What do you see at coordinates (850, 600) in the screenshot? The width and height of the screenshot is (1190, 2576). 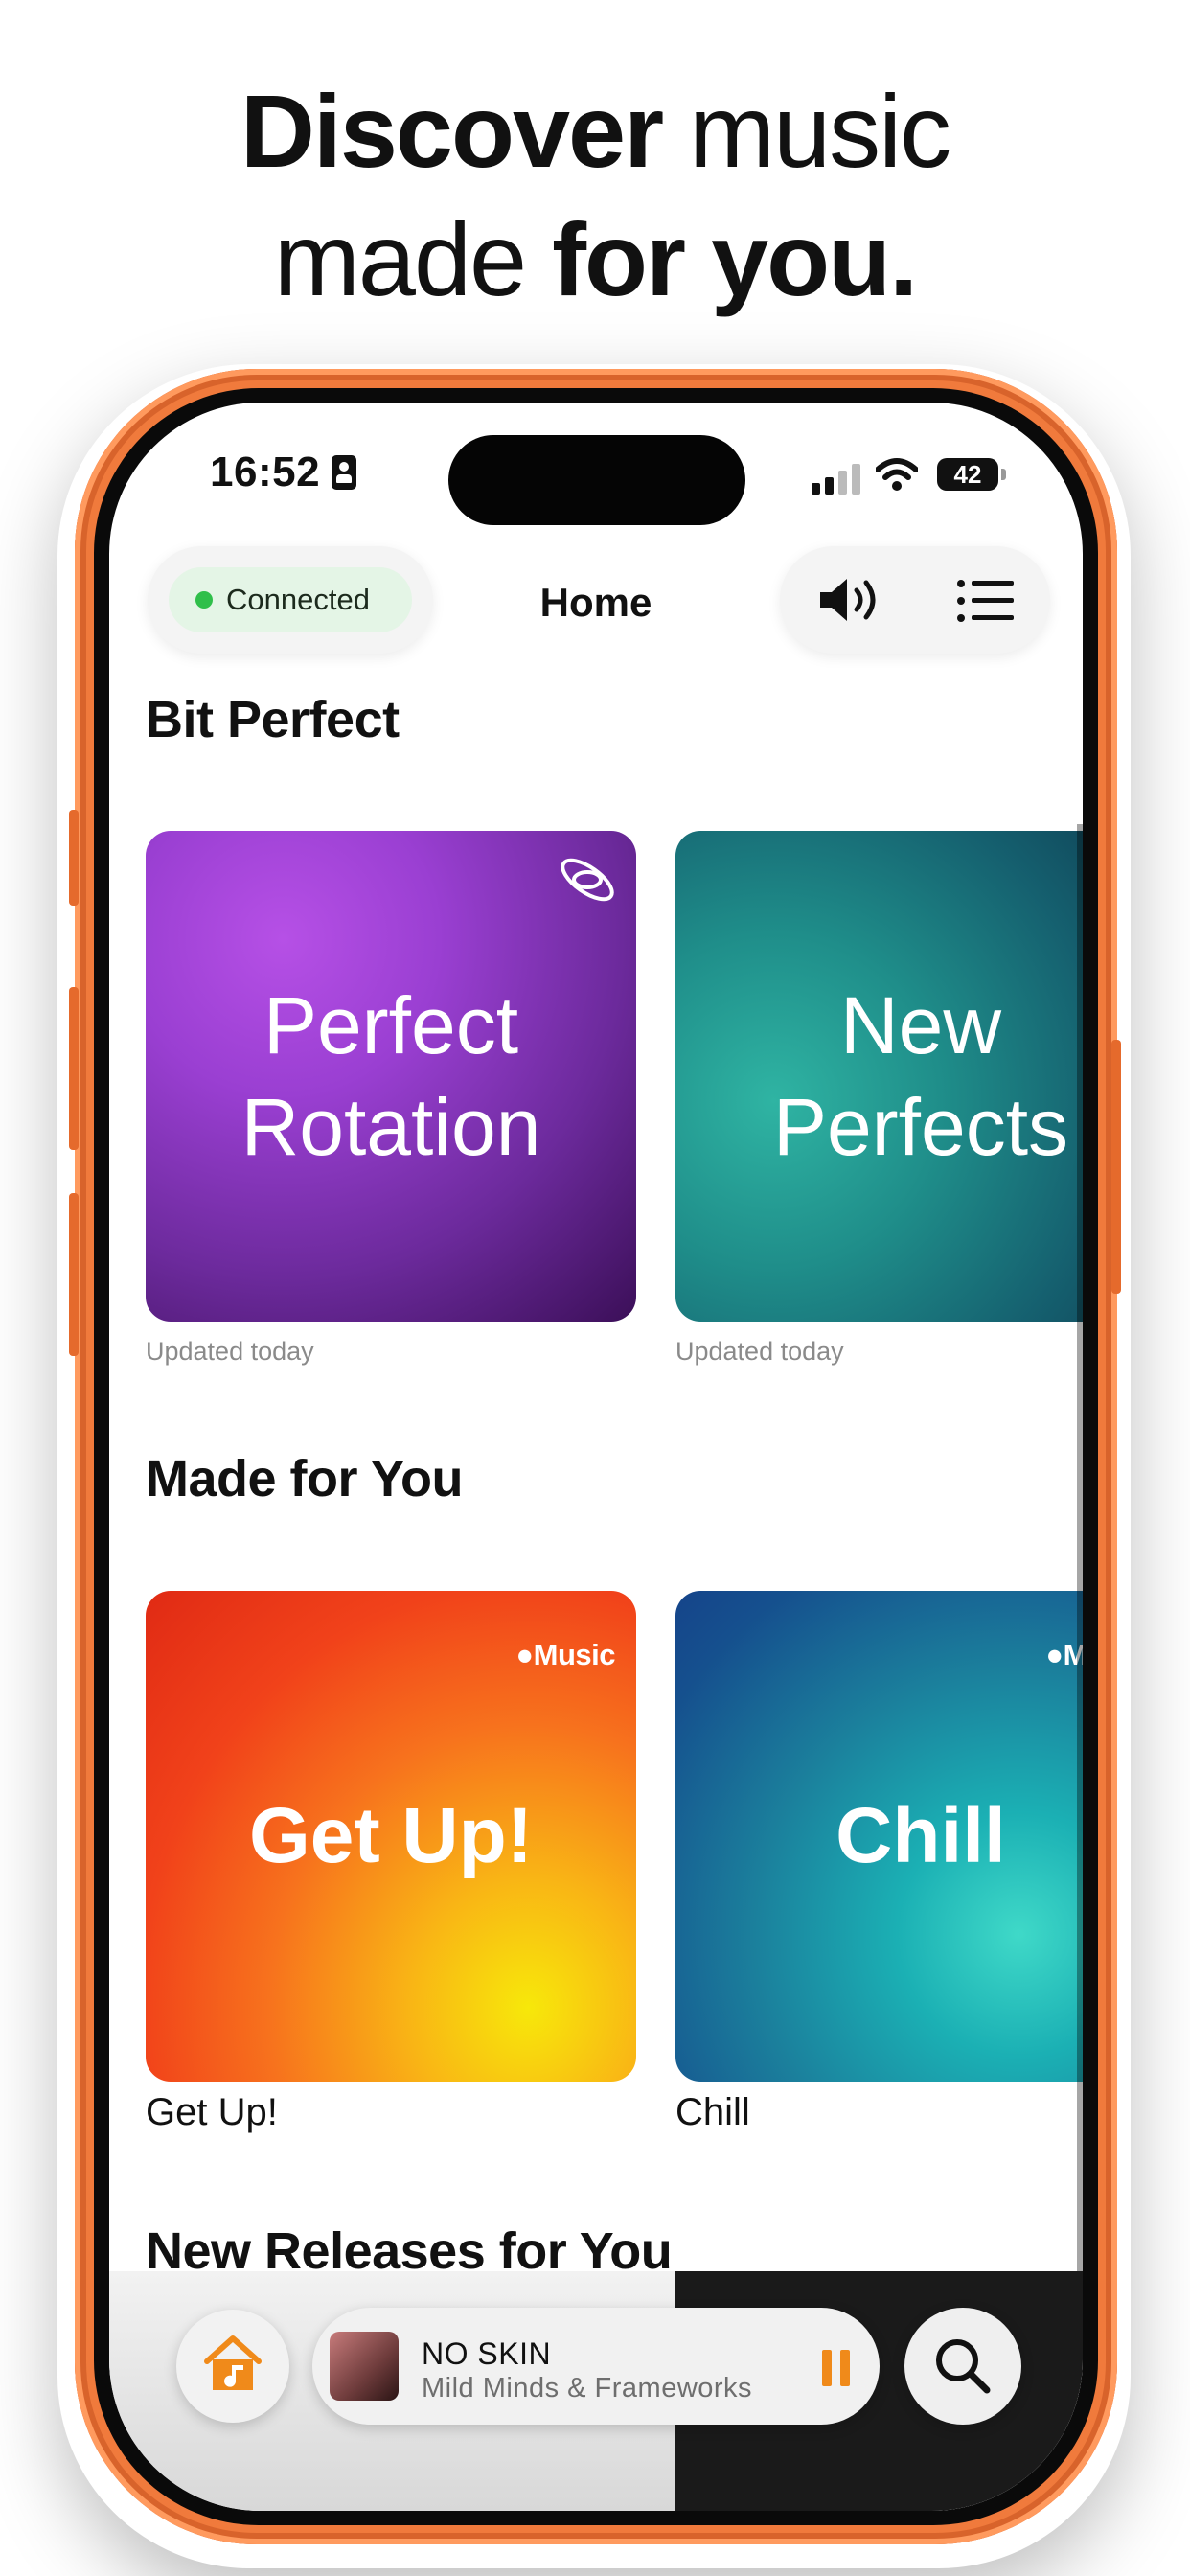 I see `speaker-icon` at bounding box center [850, 600].